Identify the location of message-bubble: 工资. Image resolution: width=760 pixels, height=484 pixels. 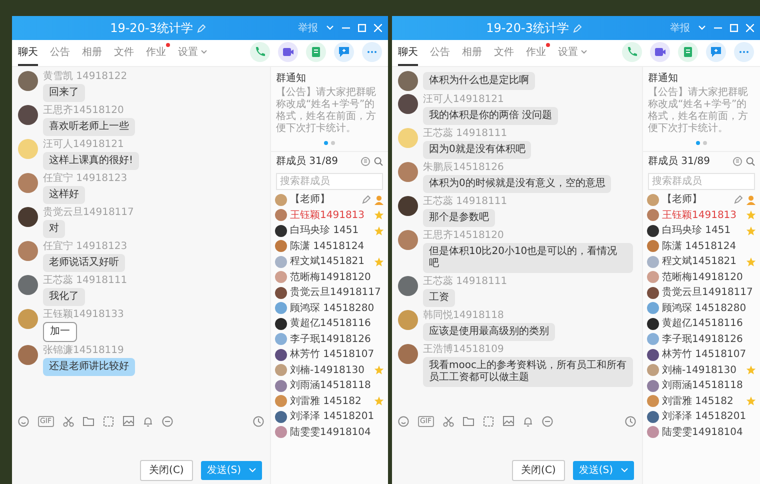
(439, 298).